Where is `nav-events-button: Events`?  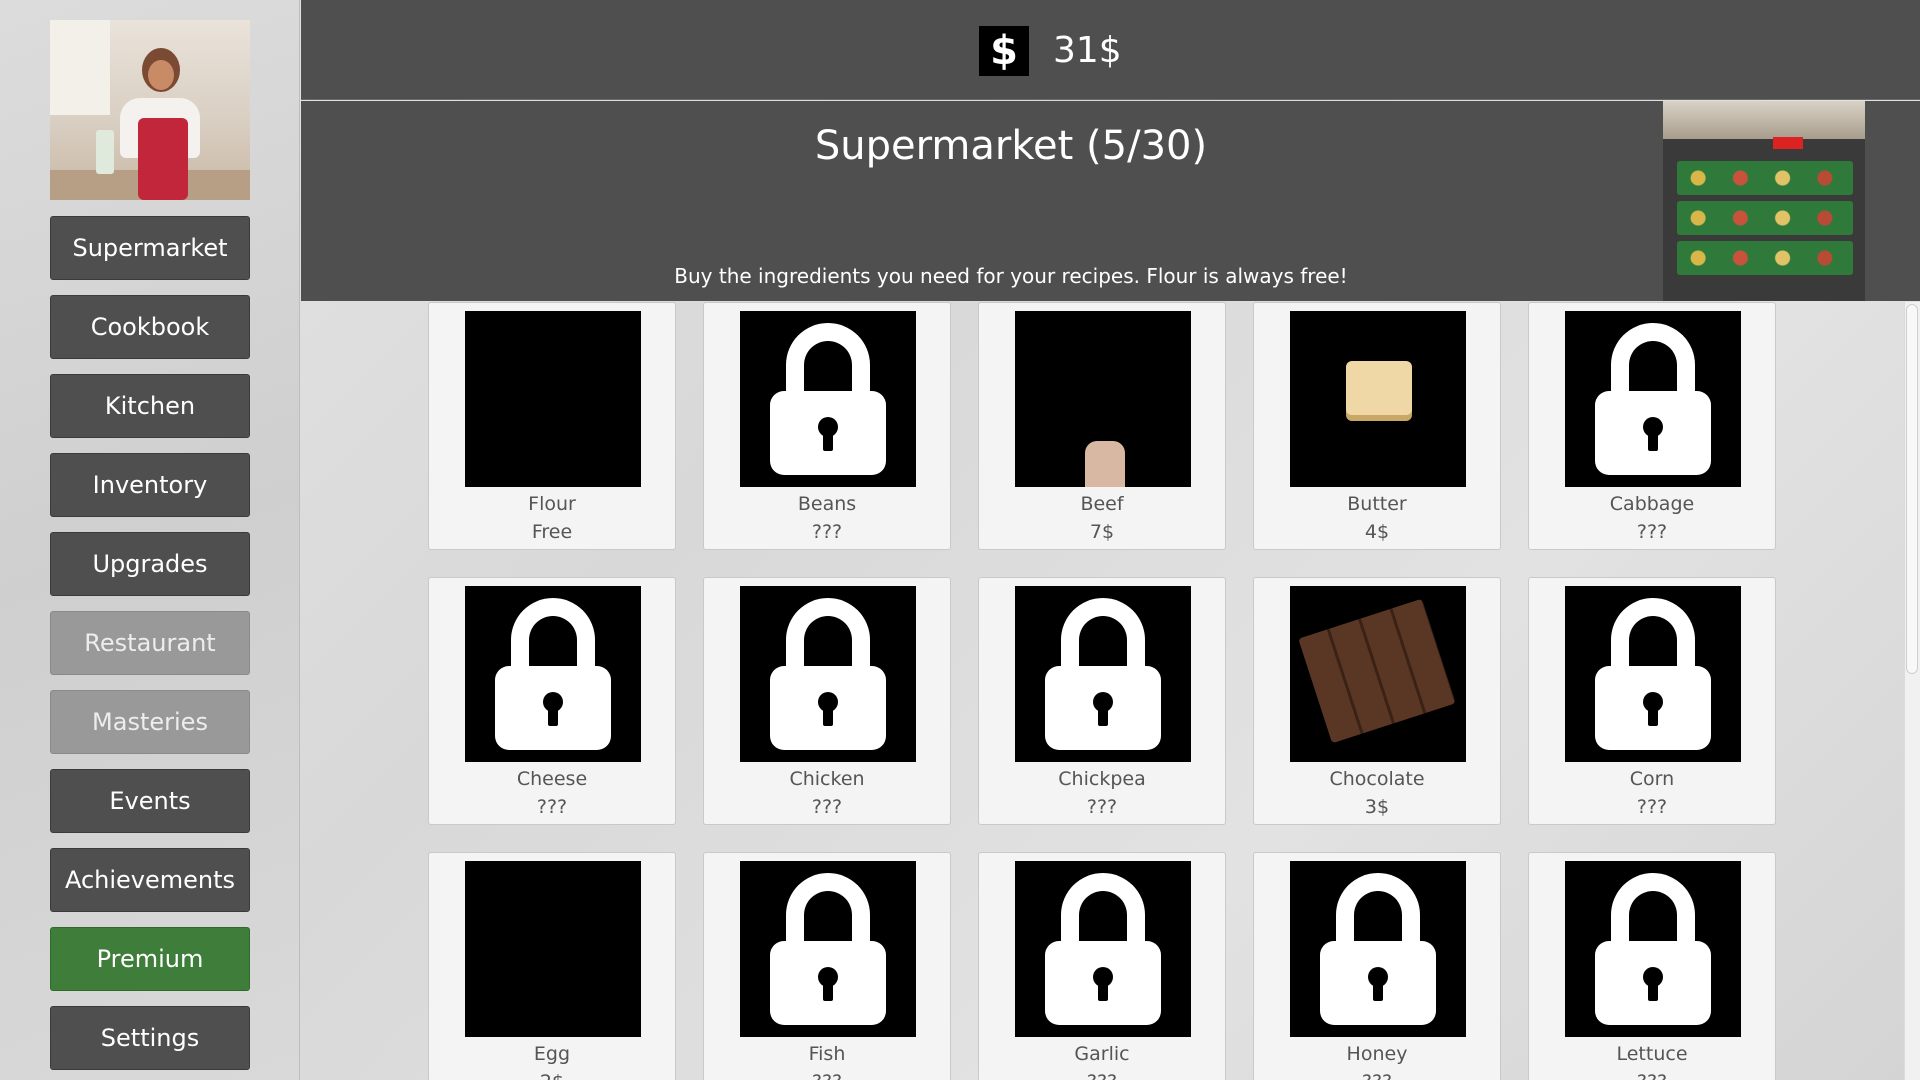 nav-events-button: Events is located at coordinates (150, 801).